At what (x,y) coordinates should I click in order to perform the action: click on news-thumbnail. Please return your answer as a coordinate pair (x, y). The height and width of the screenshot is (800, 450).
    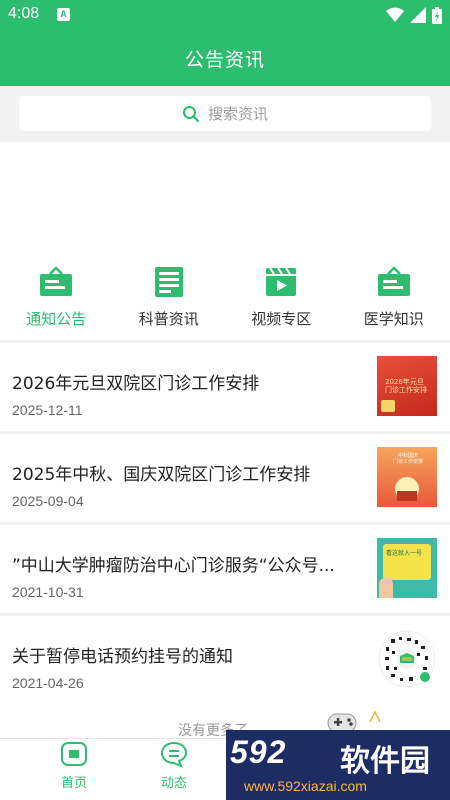
    Looking at the image, I should click on (407, 659).